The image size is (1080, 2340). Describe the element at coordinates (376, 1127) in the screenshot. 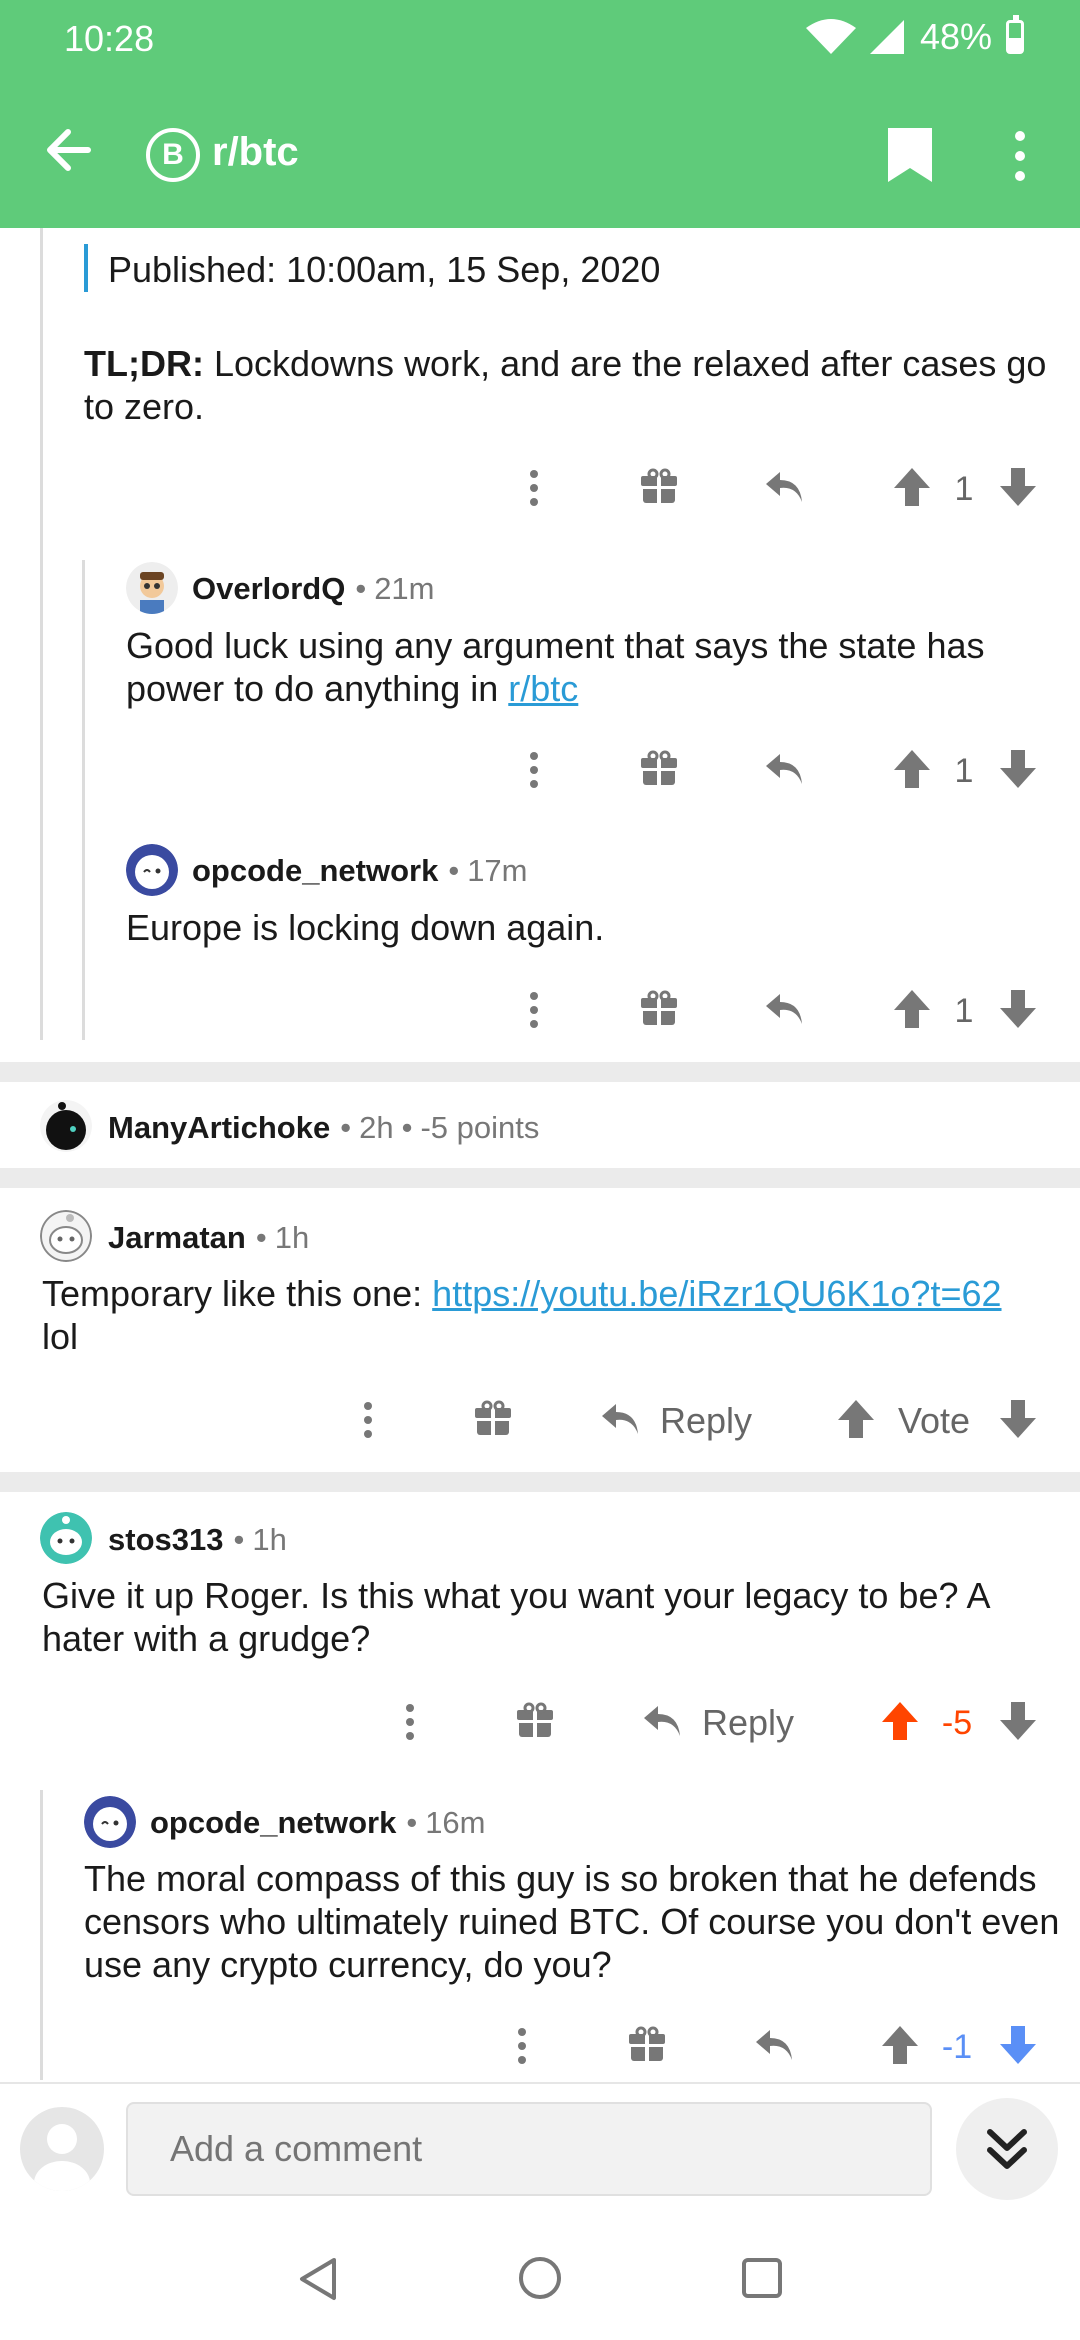

I see `comment-time: 2h` at that location.